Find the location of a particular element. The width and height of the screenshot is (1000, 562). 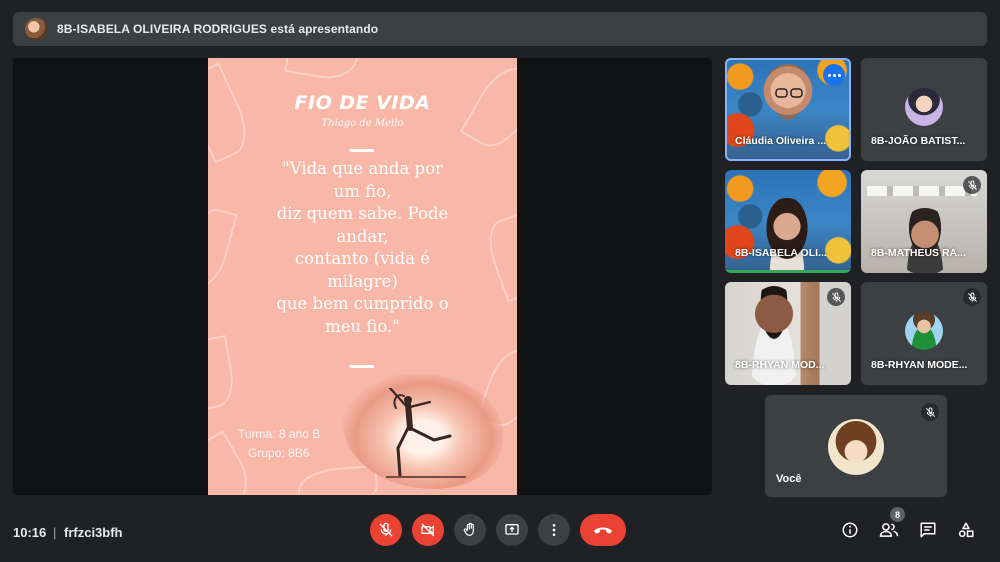

chat-button is located at coordinates (928, 530).